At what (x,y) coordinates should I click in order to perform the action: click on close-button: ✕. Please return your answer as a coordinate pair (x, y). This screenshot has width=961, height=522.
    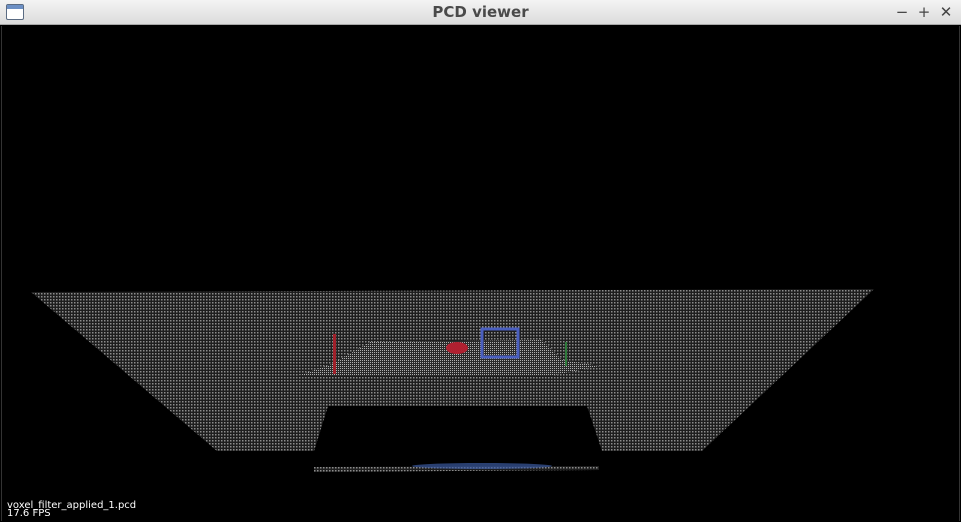
    Looking at the image, I should click on (946, 12).